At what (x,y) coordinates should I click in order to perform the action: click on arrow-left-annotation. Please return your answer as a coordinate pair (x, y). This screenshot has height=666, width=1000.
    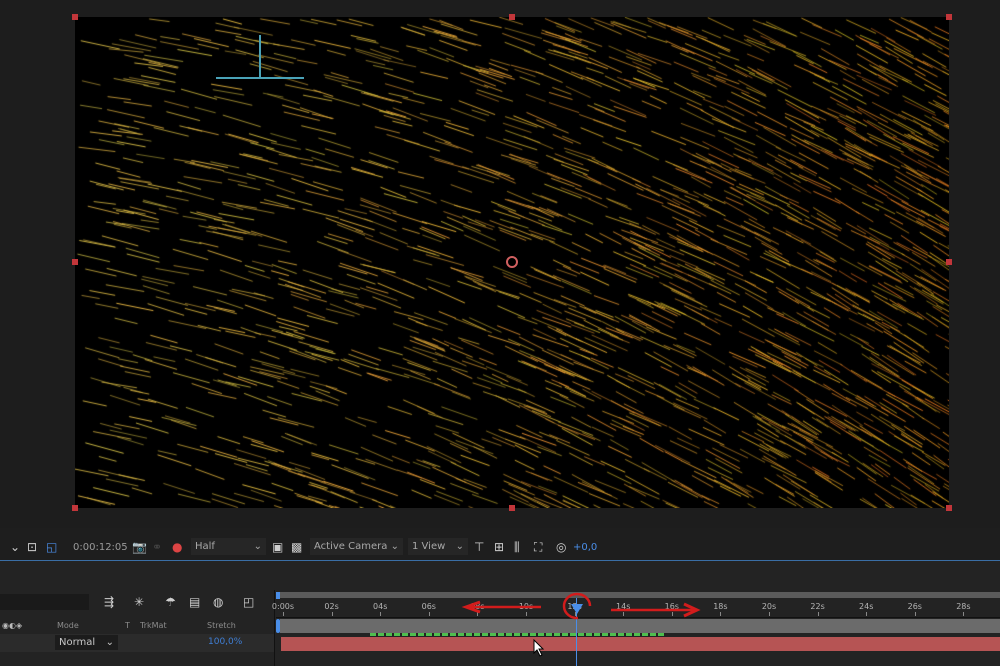
    Looking at the image, I should click on (501, 607).